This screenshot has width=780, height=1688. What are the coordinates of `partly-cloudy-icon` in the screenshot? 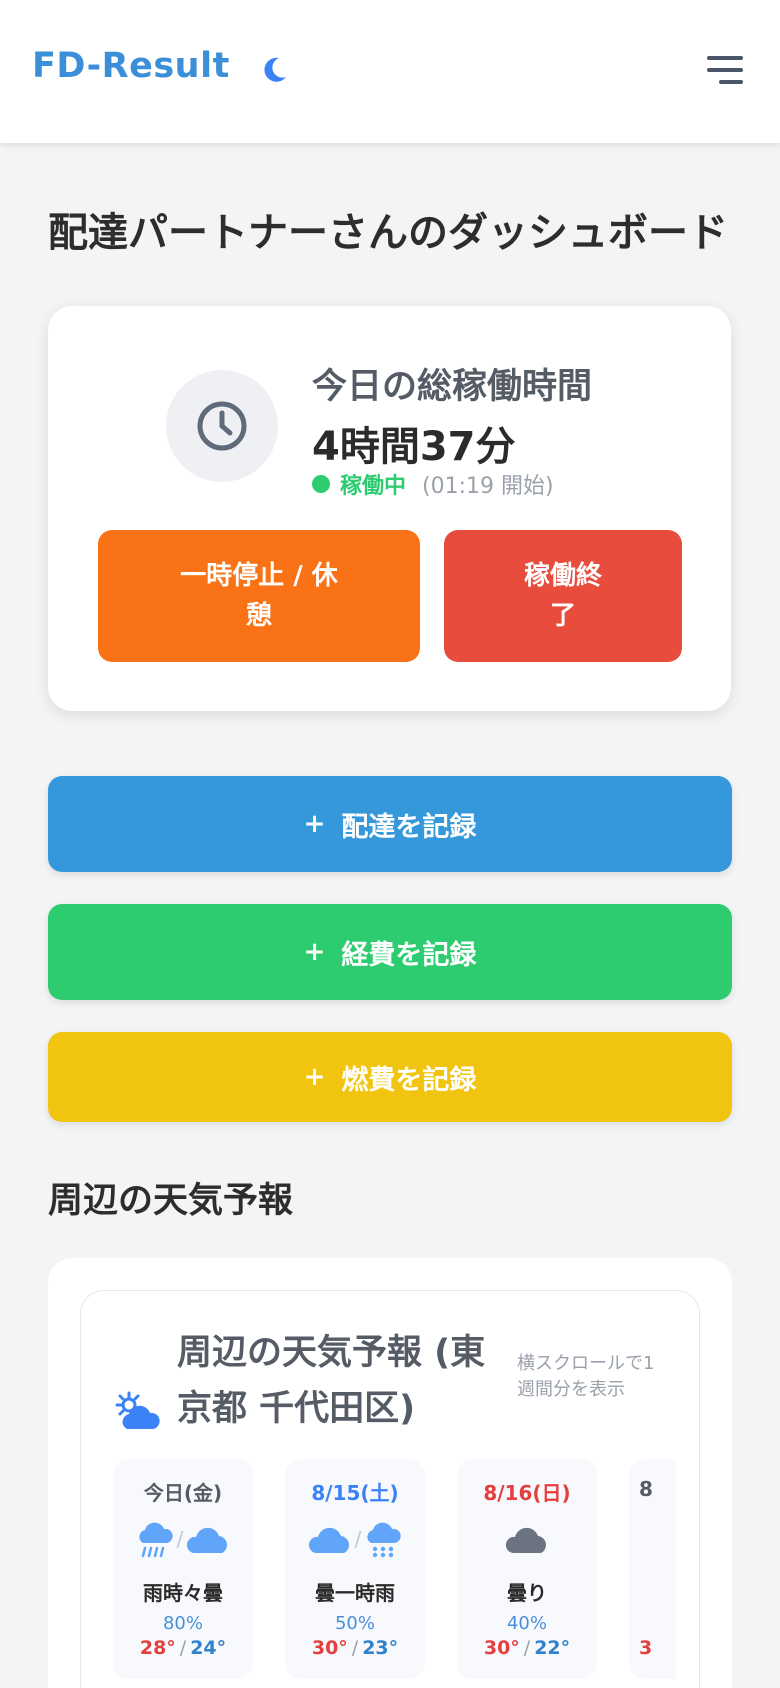 It's located at (137, 1410).